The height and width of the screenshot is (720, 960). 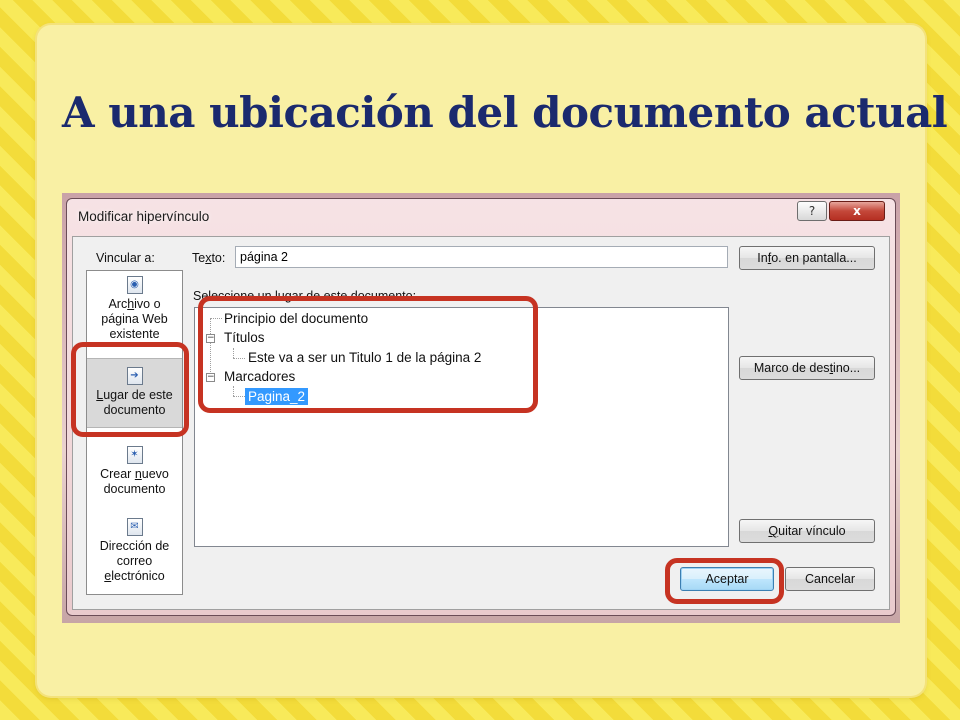 I want to click on help-button: ?, so click(x=812, y=211).